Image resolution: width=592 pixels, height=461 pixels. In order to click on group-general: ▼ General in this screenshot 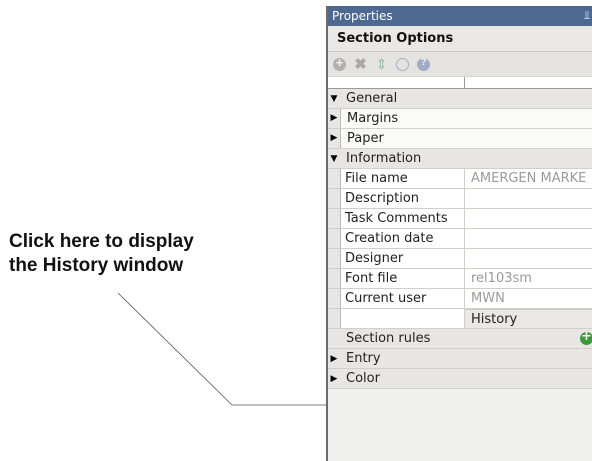, I will do `click(460, 99)`.